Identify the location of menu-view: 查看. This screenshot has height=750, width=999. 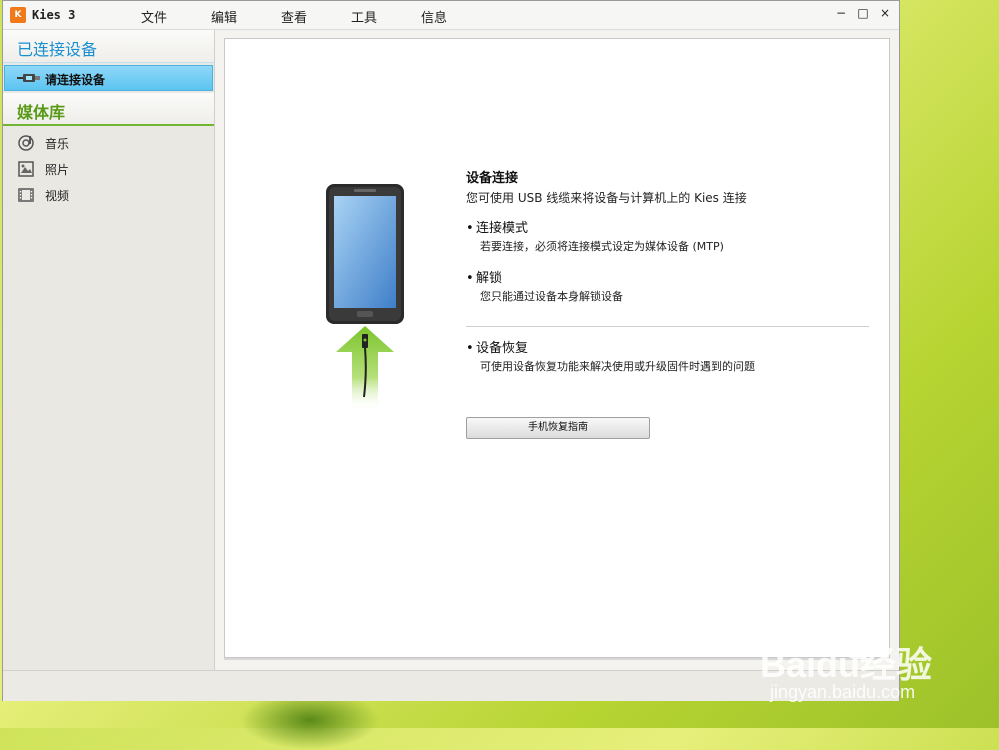
(294, 16).